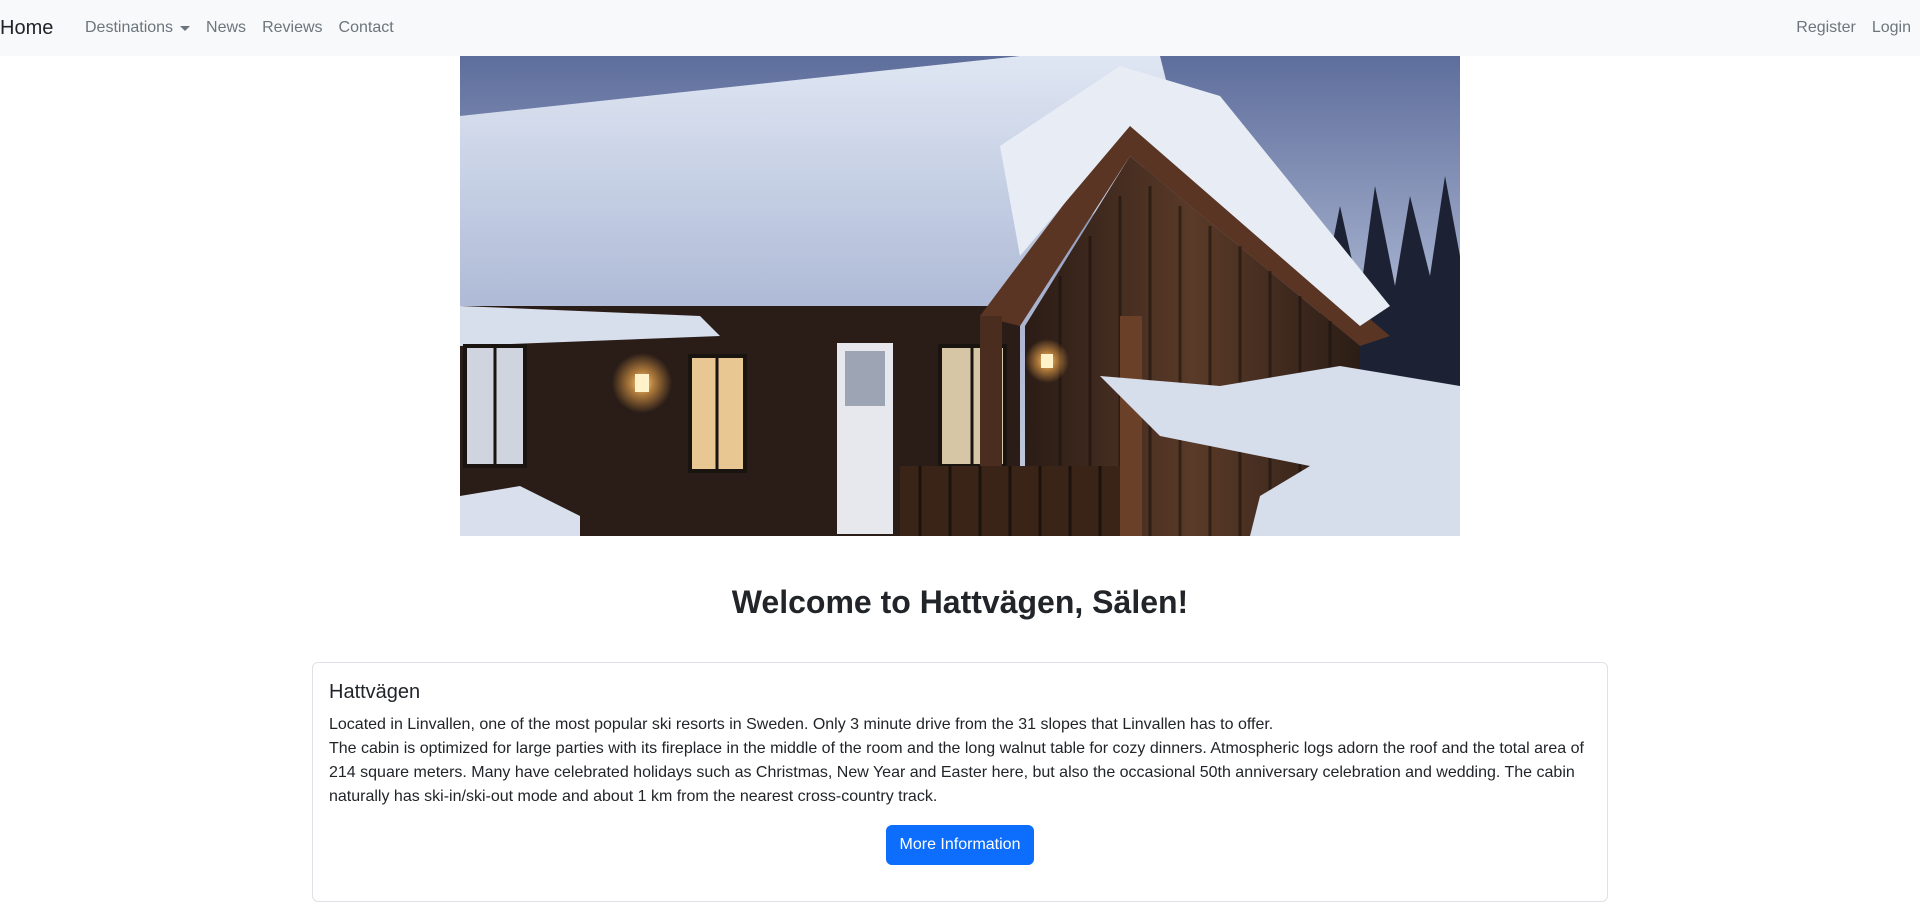 This screenshot has height=902, width=1920. I want to click on chevron-down-icon, so click(185, 28).